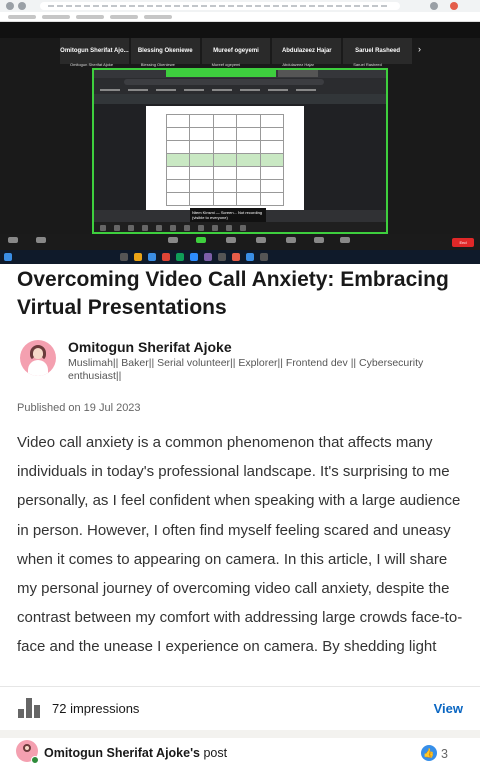 The height and width of the screenshot is (777, 480). Describe the element at coordinates (240, 6) in the screenshot. I see `browser-tab-bar` at that location.